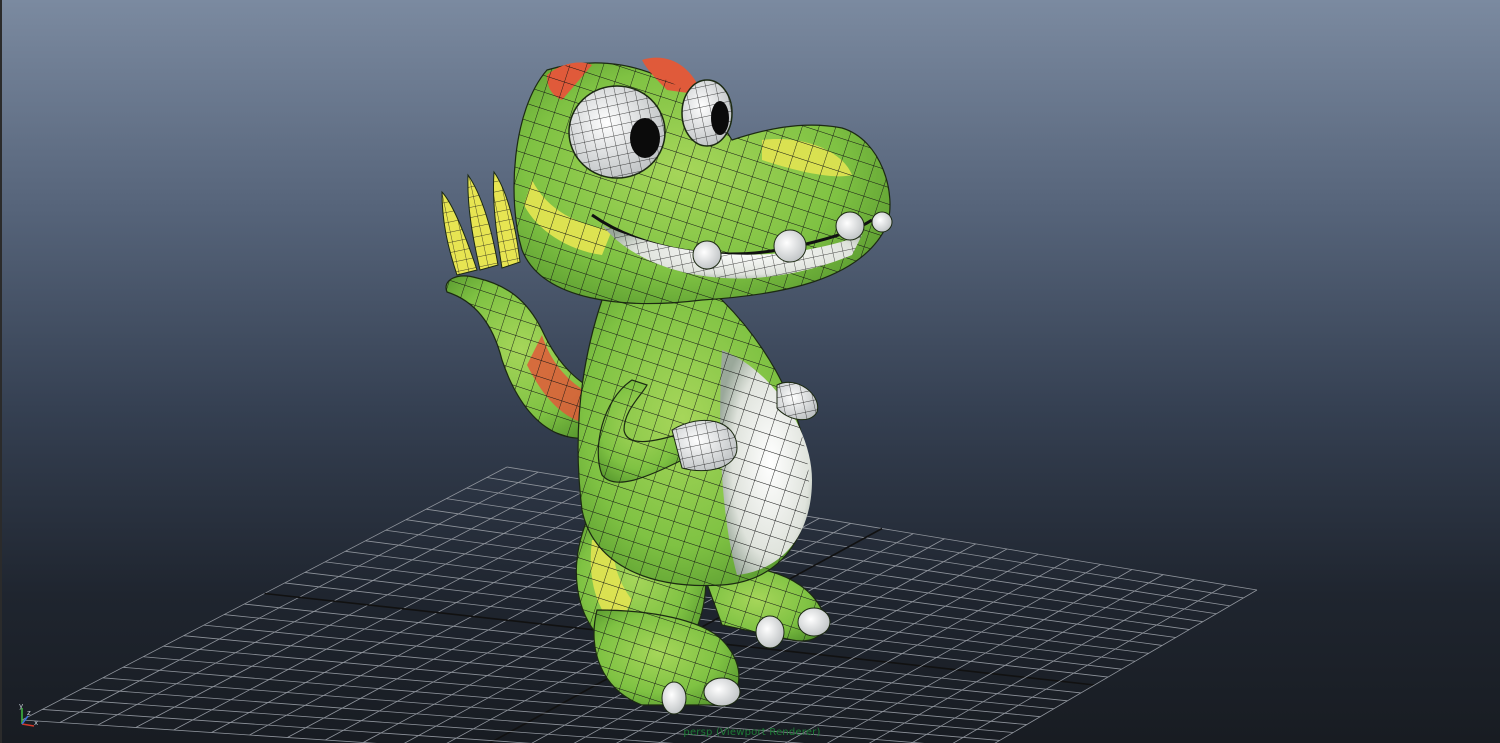  What do you see at coordinates (36, 723) in the screenshot?
I see `axis-label-x: x` at bounding box center [36, 723].